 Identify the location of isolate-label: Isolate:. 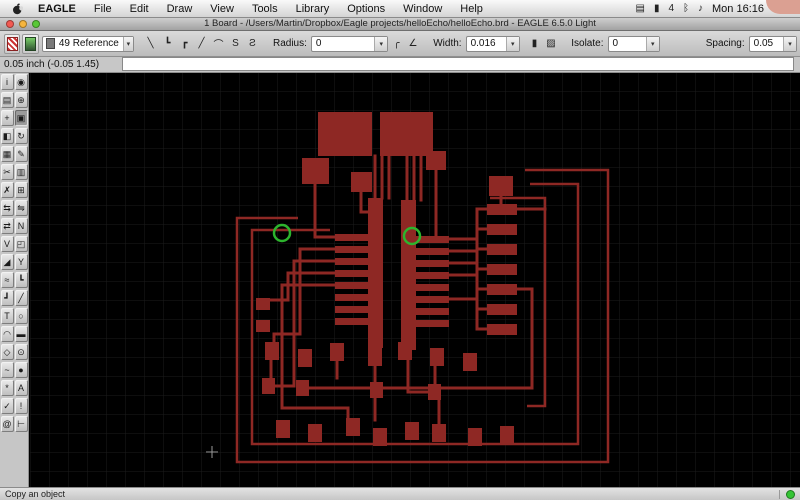
(587, 43).